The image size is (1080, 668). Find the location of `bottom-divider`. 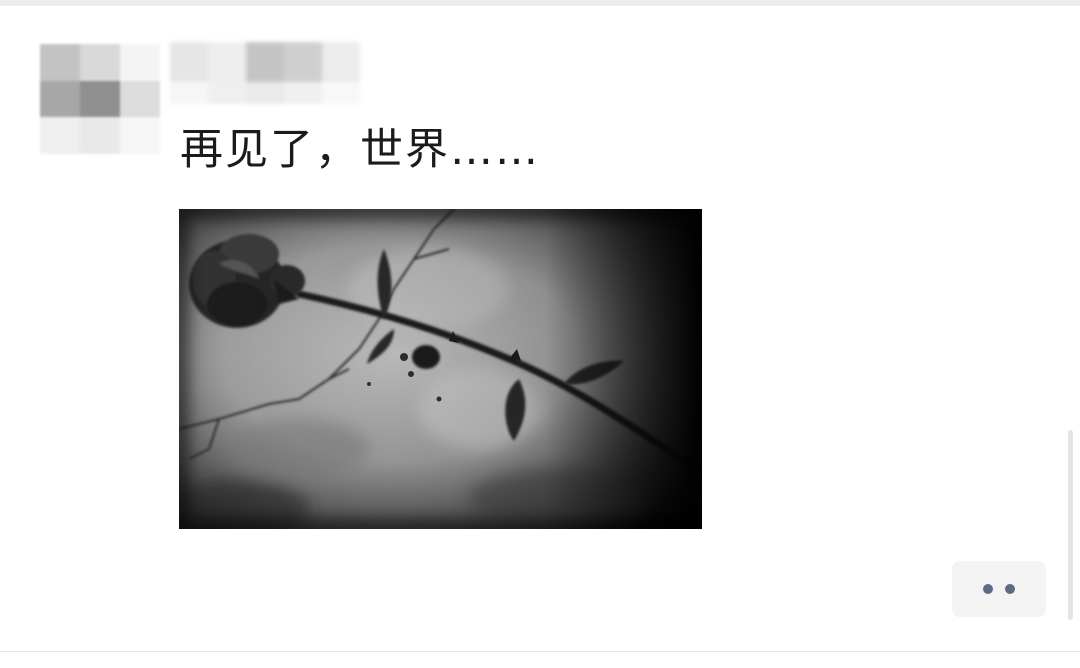

bottom-divider is located at coordinates (540, 651).